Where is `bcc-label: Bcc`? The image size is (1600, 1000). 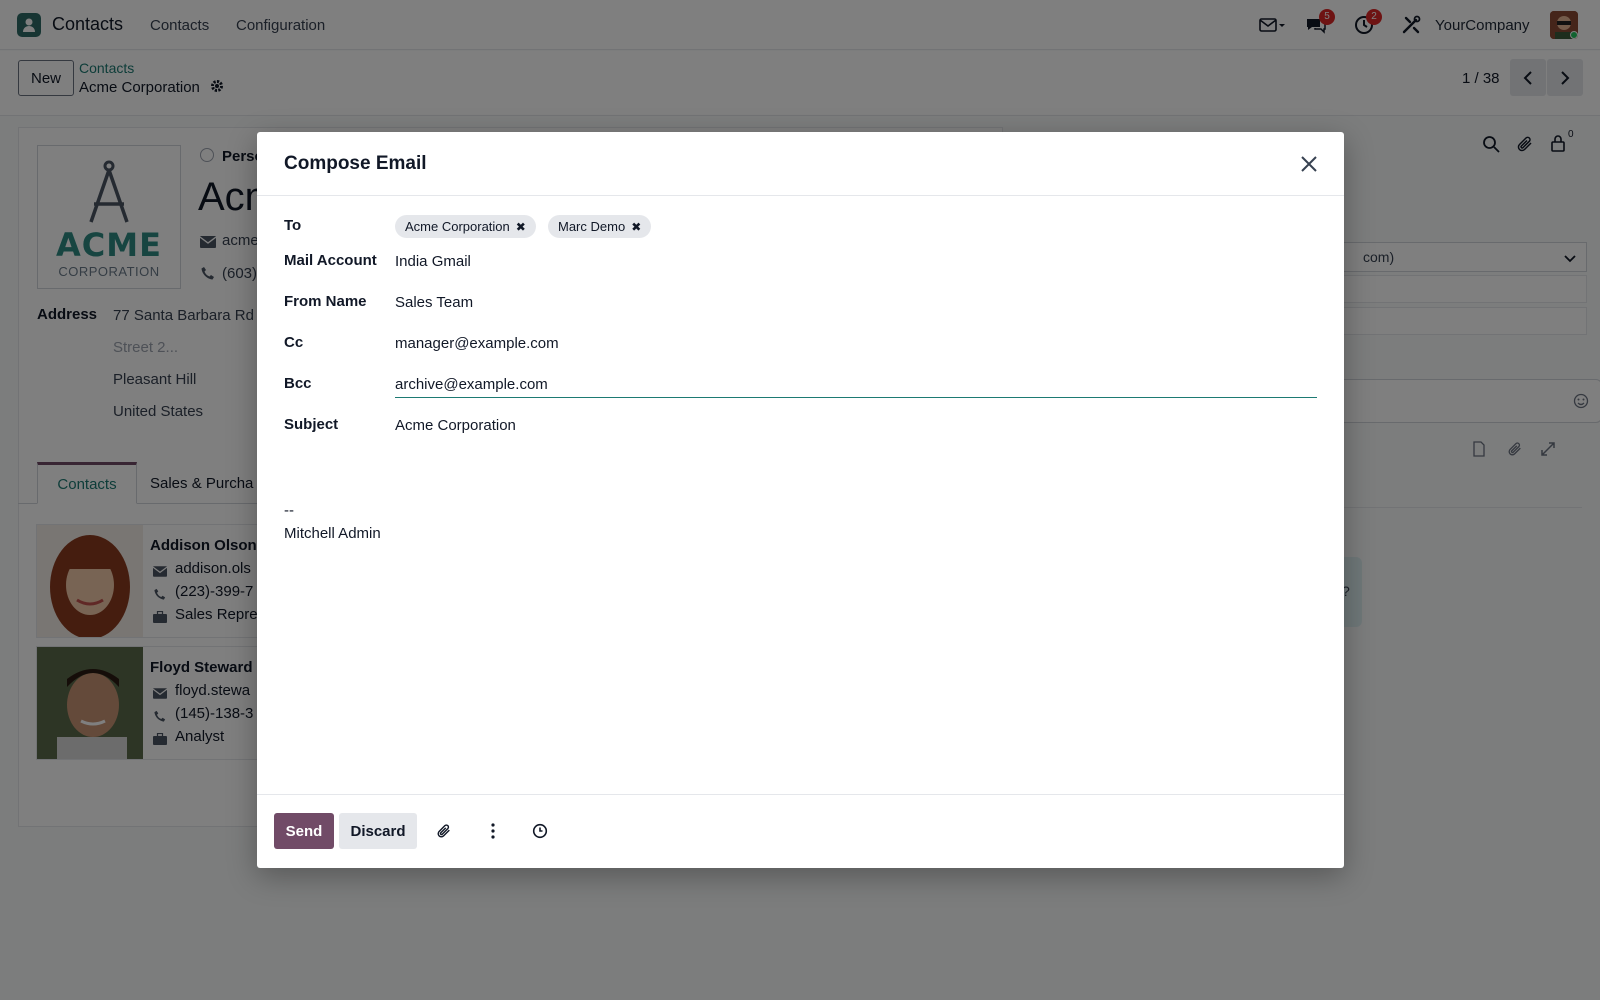 bcc-label: Bcc is located at coordinates (298, 383).